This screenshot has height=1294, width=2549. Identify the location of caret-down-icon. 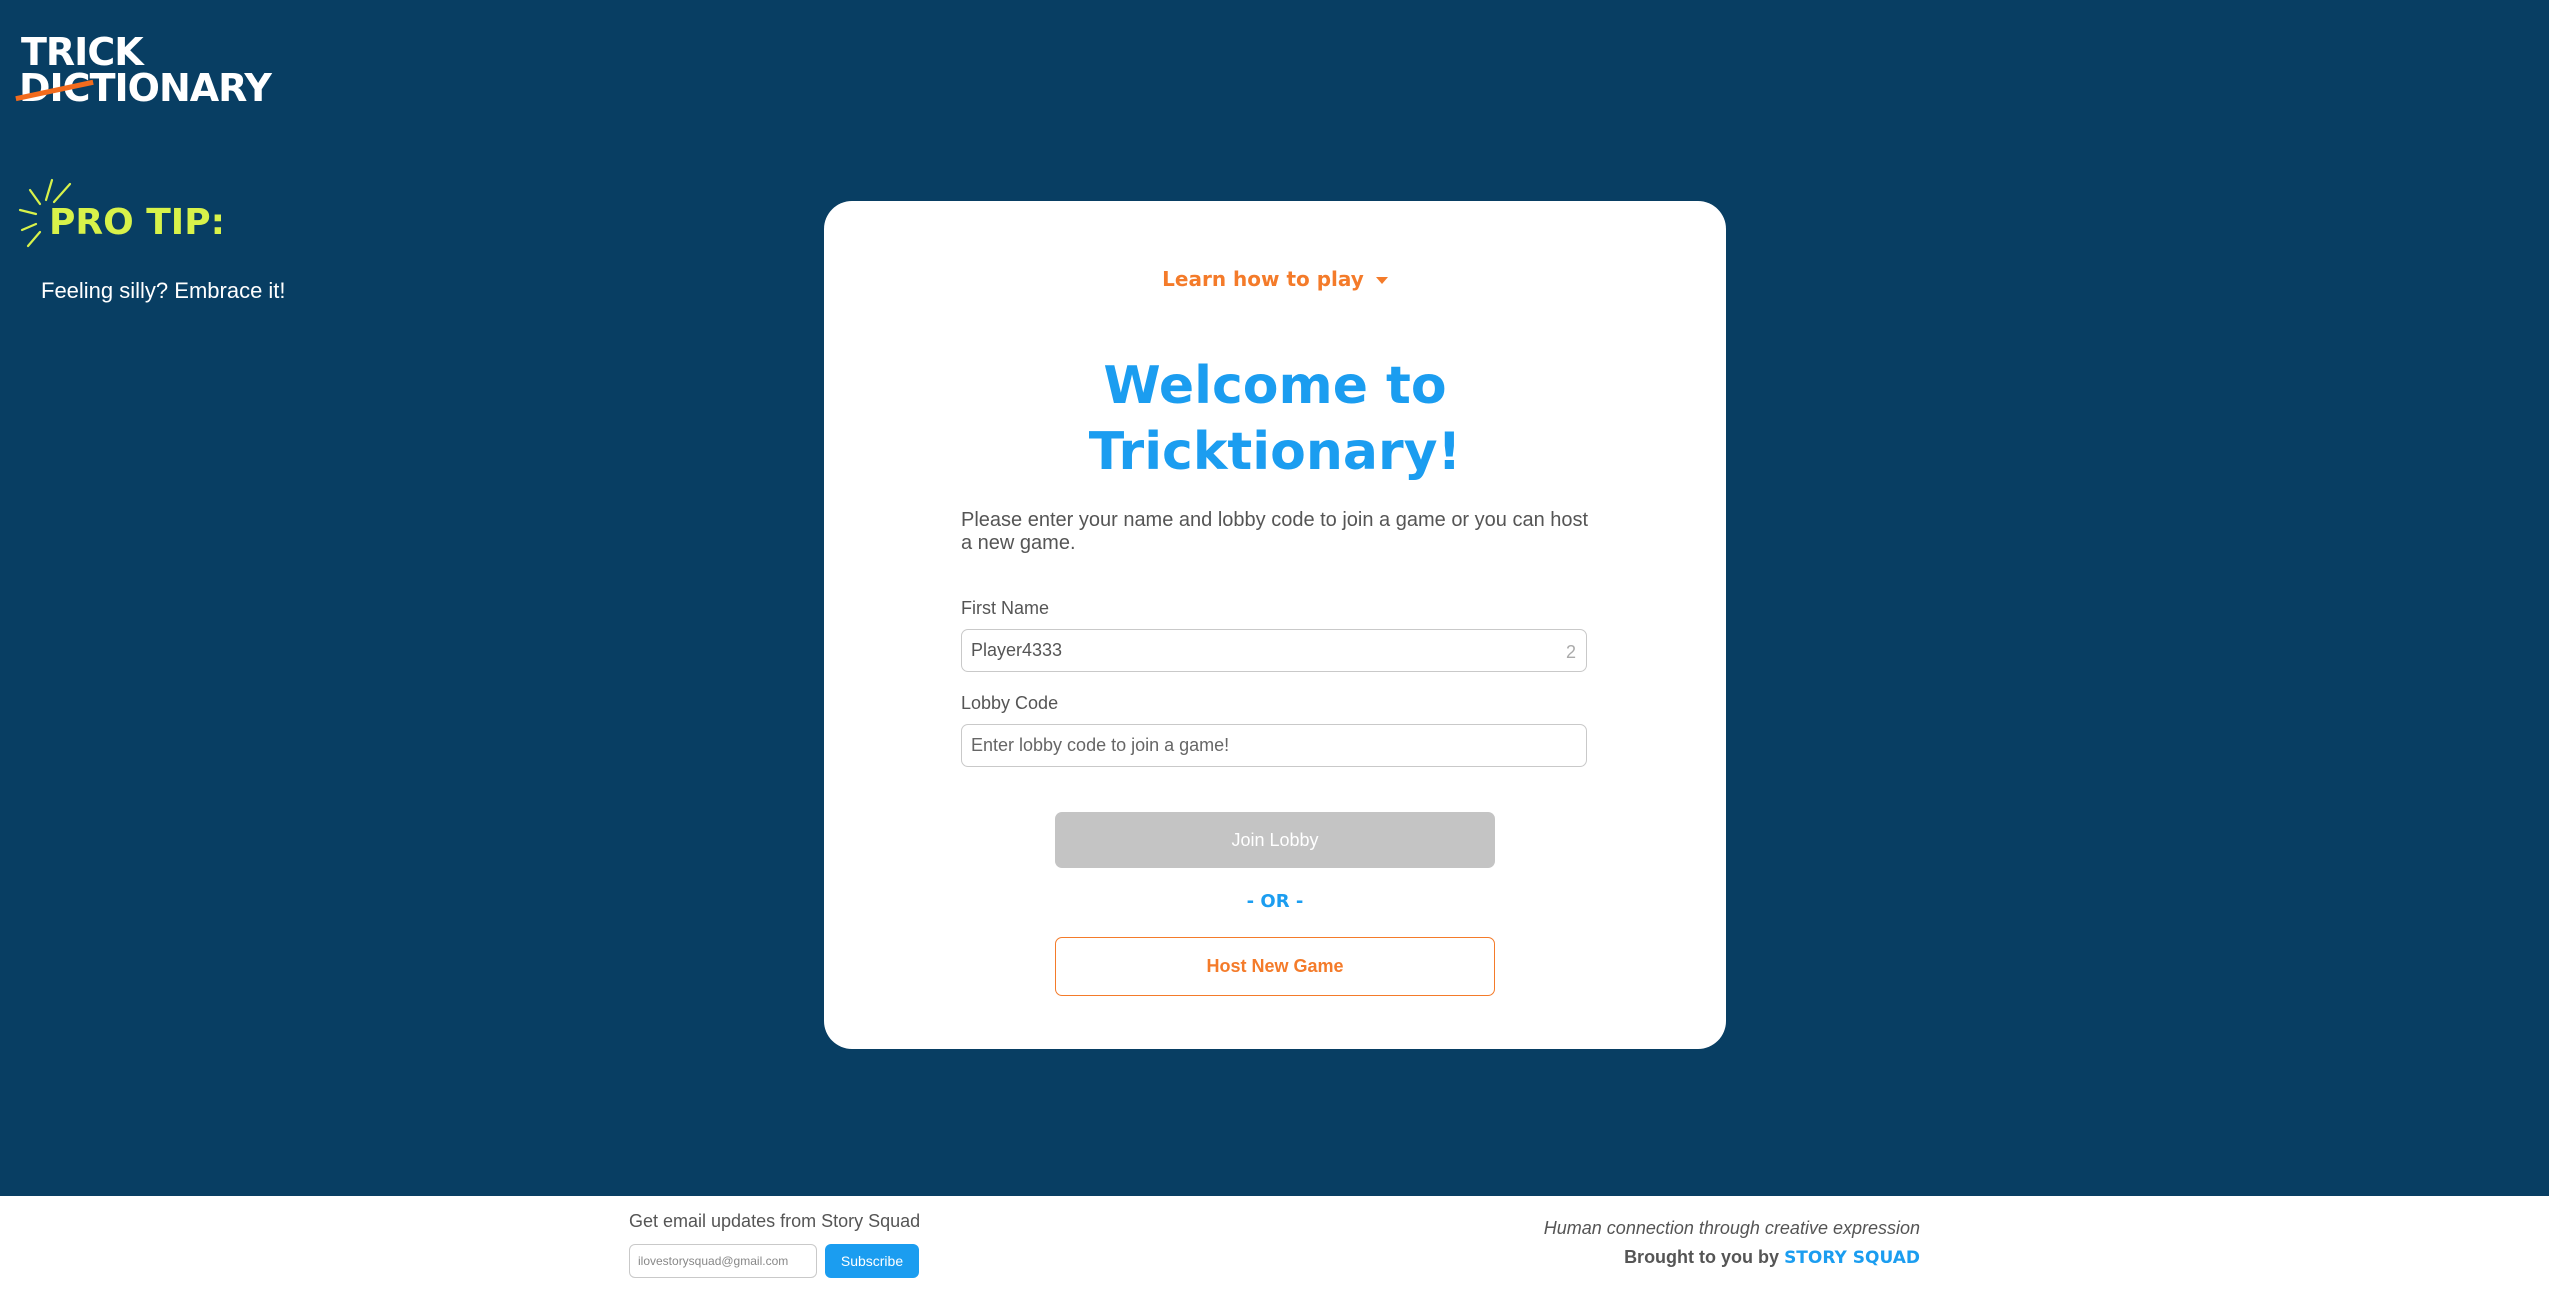
(1381, 280).